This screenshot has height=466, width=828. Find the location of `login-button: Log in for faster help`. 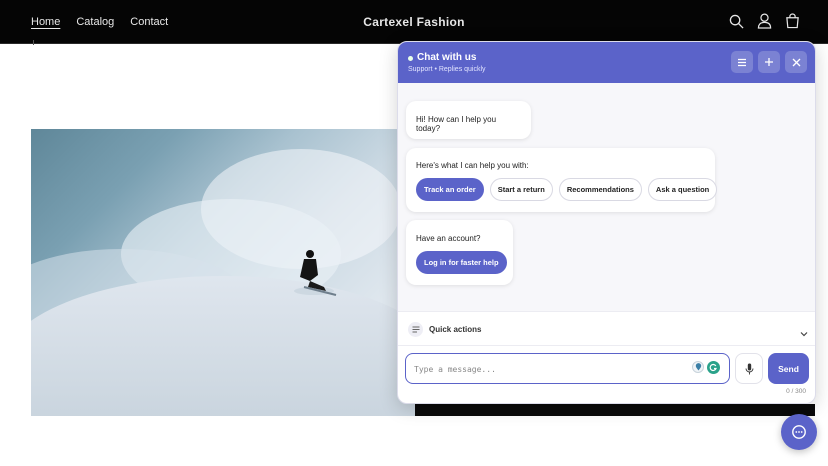

login-button: Log in for faster help is located at coordinates (461, 262).